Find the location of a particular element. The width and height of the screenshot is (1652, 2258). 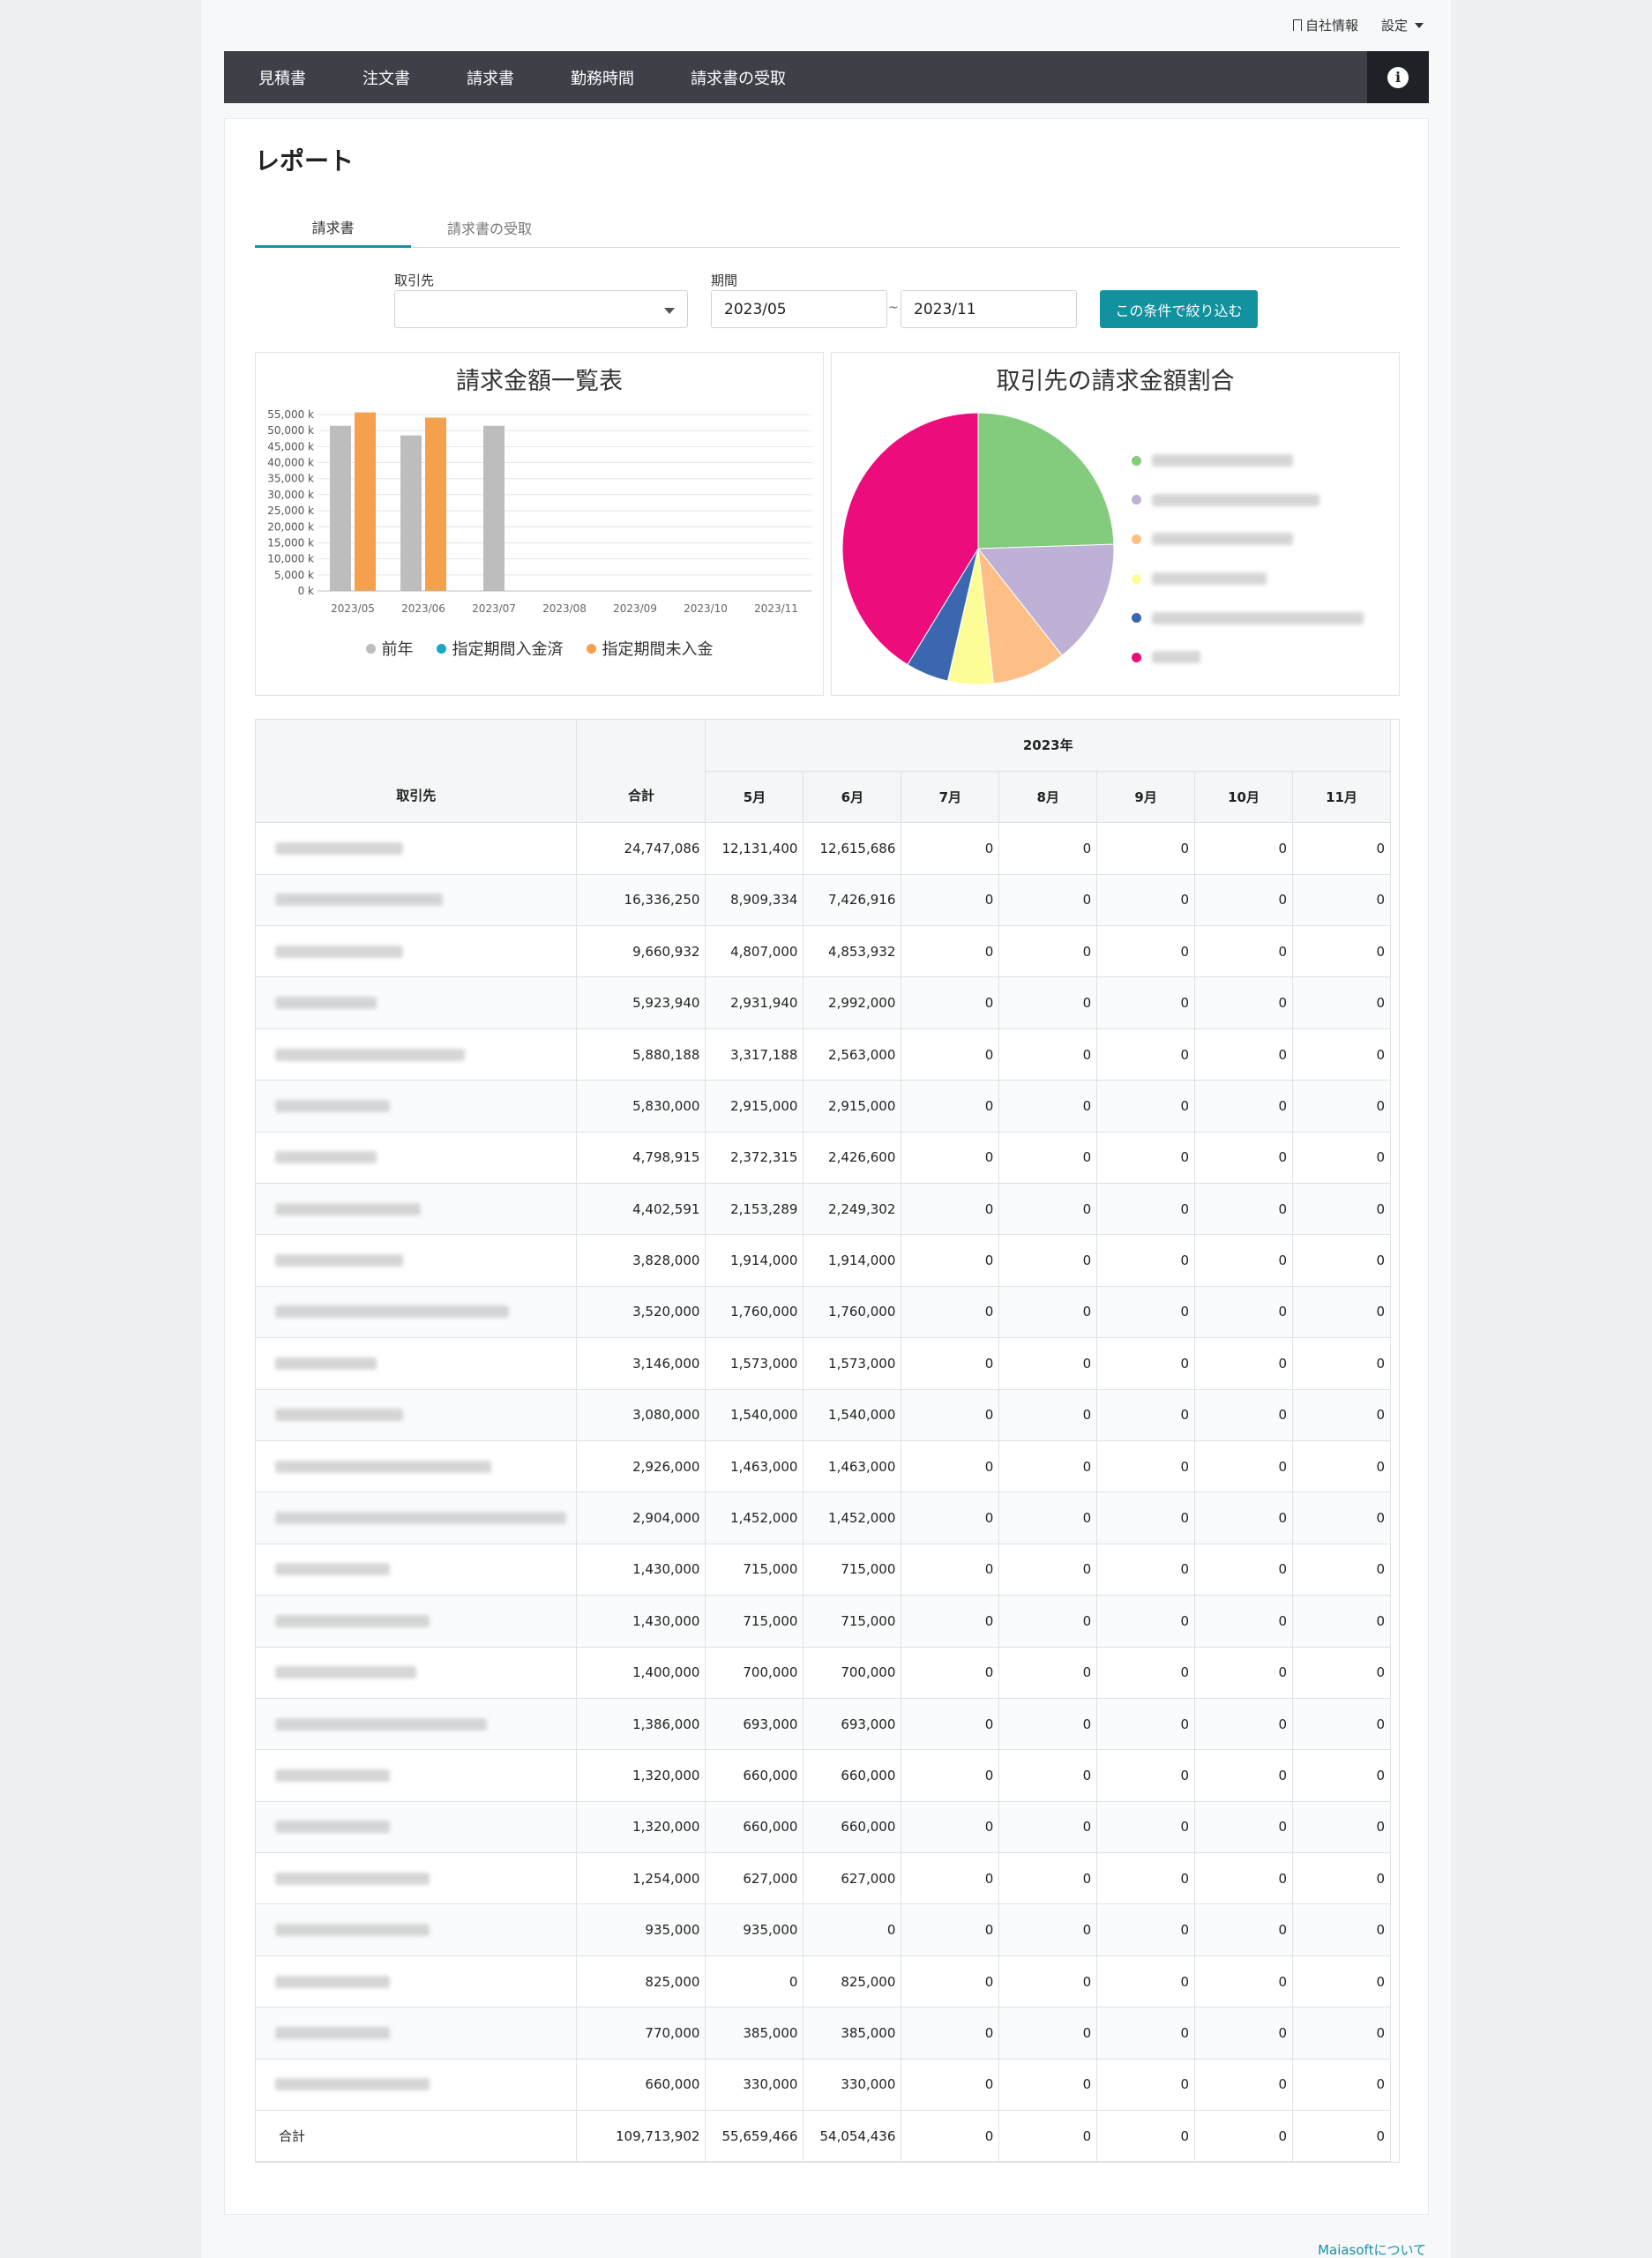

caret-down-icon is located at coordinates (1419, 25).